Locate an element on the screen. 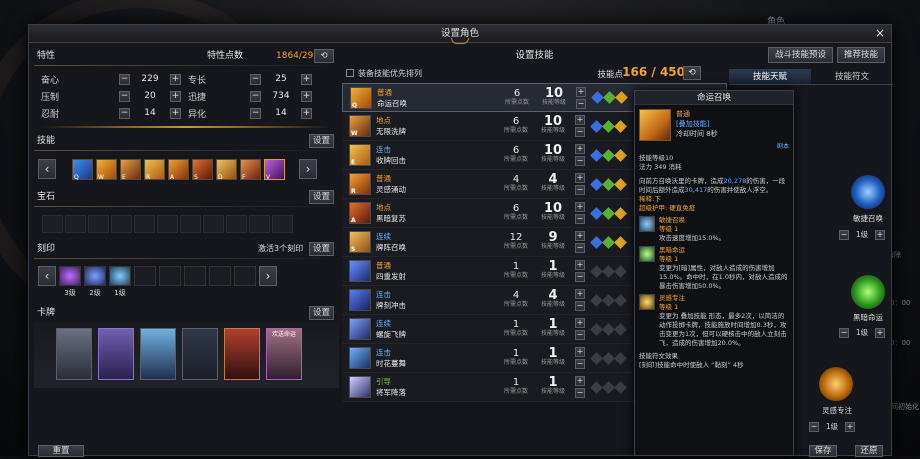  revert-button: 还原 is located at coordinates (869, 451).